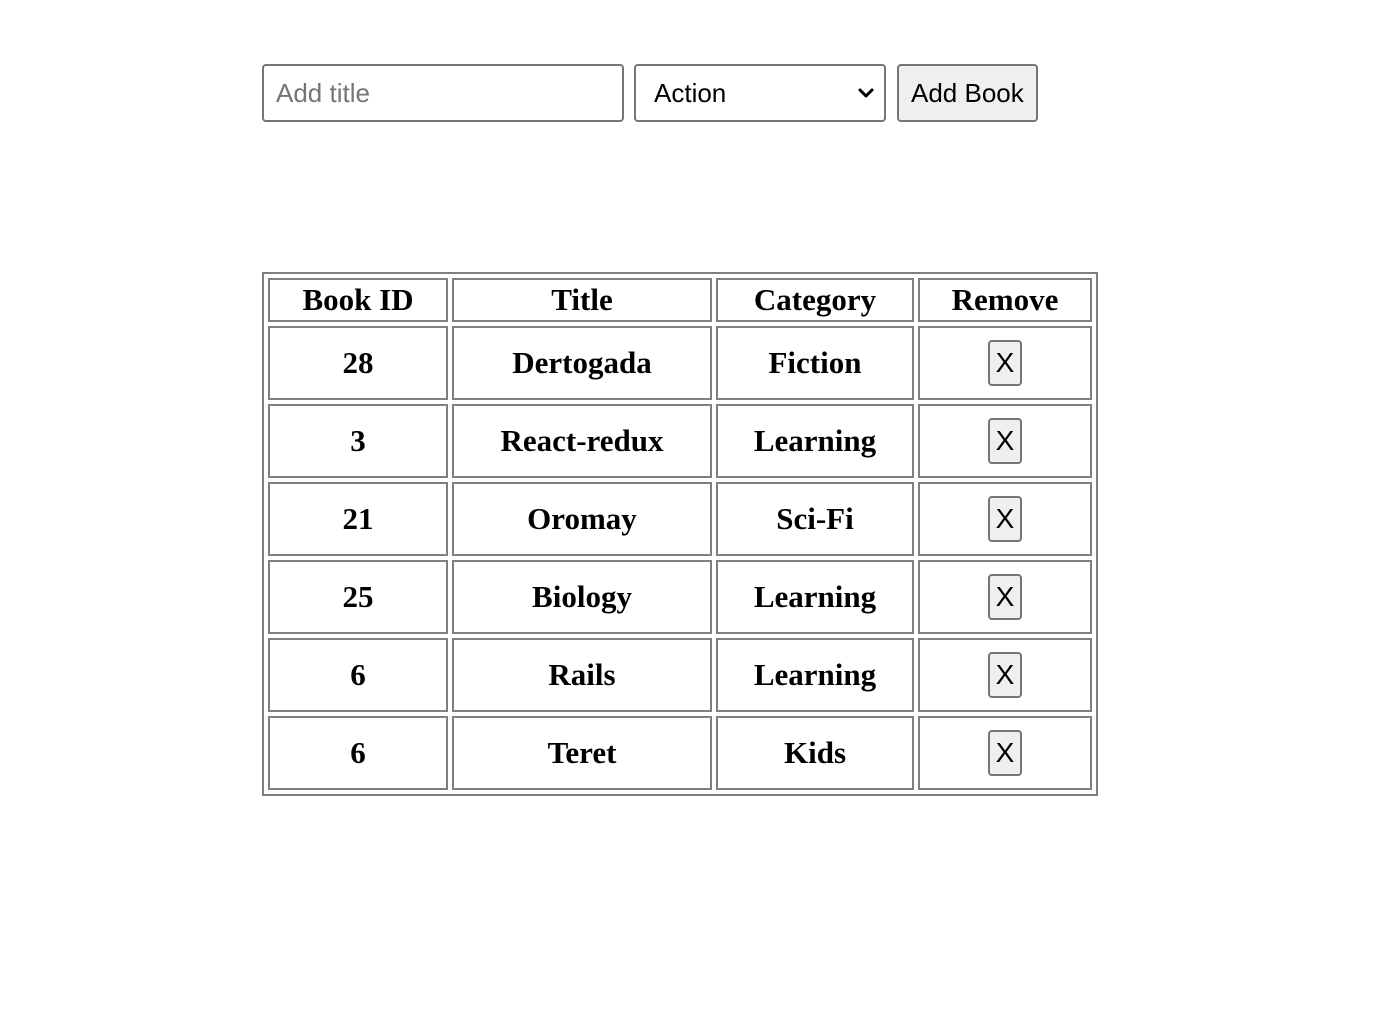  What do you see at coordinates (967, 93) in the screenshot?
I see `add-book-button: Add Book` at bounding box center [967, 93].